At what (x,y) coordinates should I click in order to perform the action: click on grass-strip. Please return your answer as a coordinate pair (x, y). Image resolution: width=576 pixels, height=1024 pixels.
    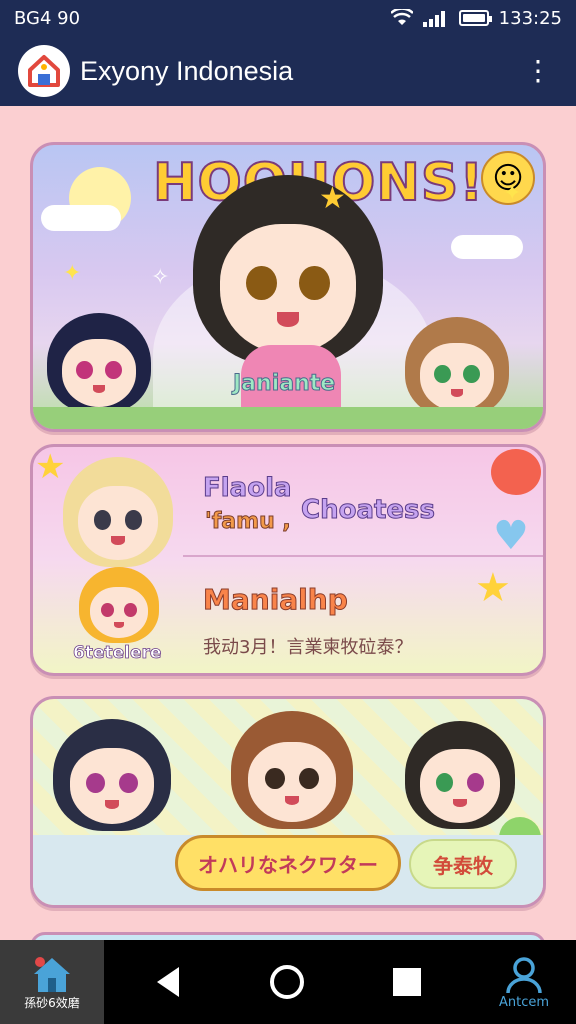
    Looking at the image, I should click on (288, 418).